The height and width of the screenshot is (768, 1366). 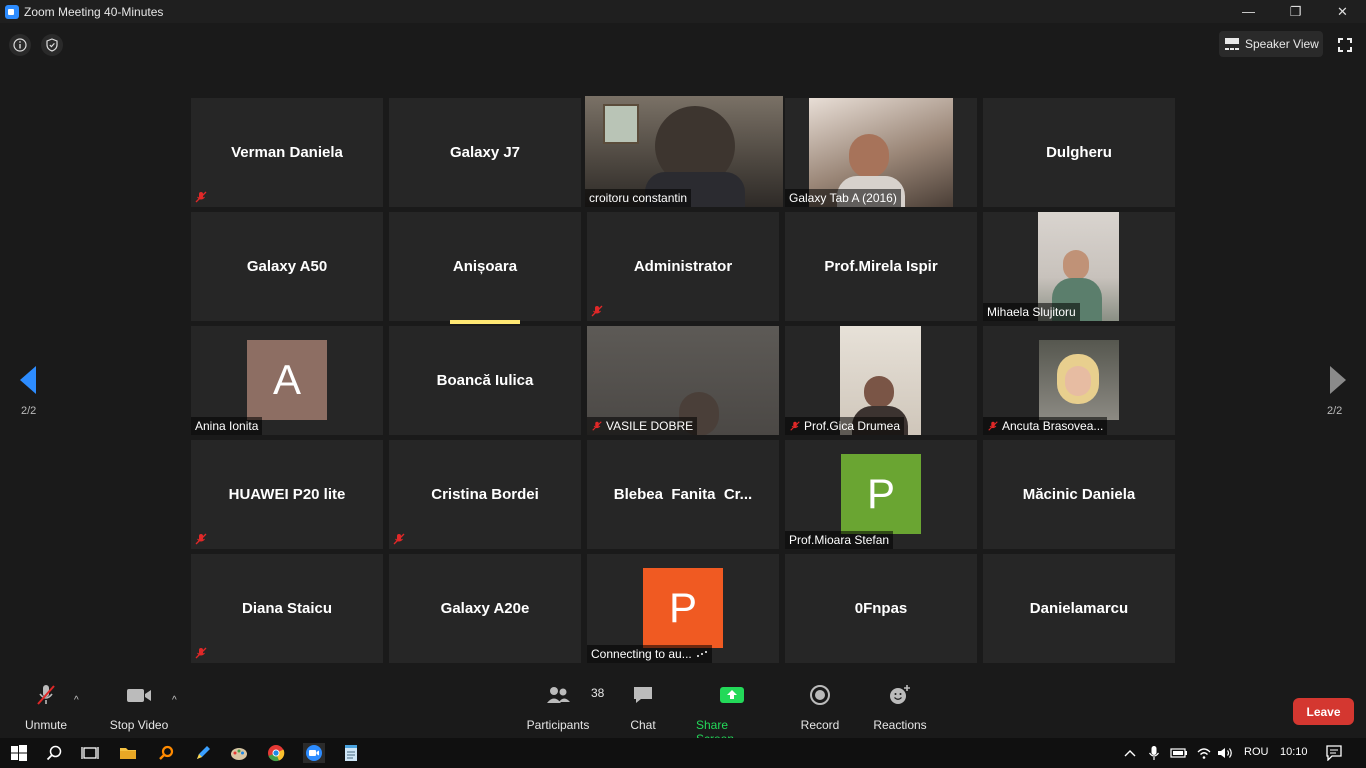 What do you see at coordinates (881, 608) in the screenshot?
I see `participant-tile-0fnpas: 0Fnpas` at bounding box center [881, 608].